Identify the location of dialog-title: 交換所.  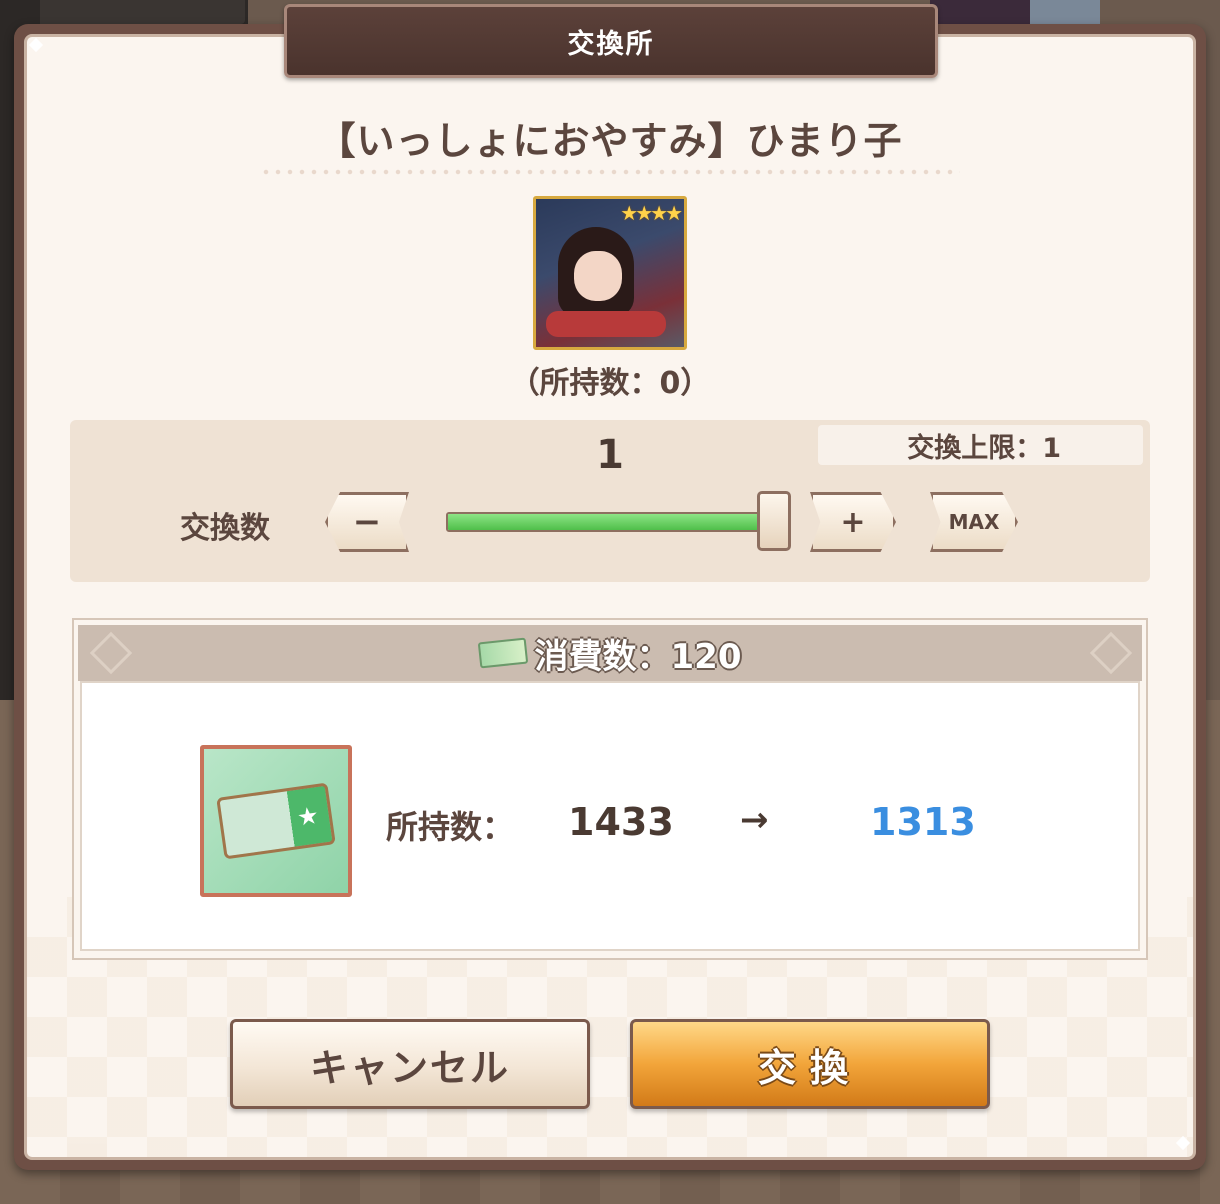
(611, 44).